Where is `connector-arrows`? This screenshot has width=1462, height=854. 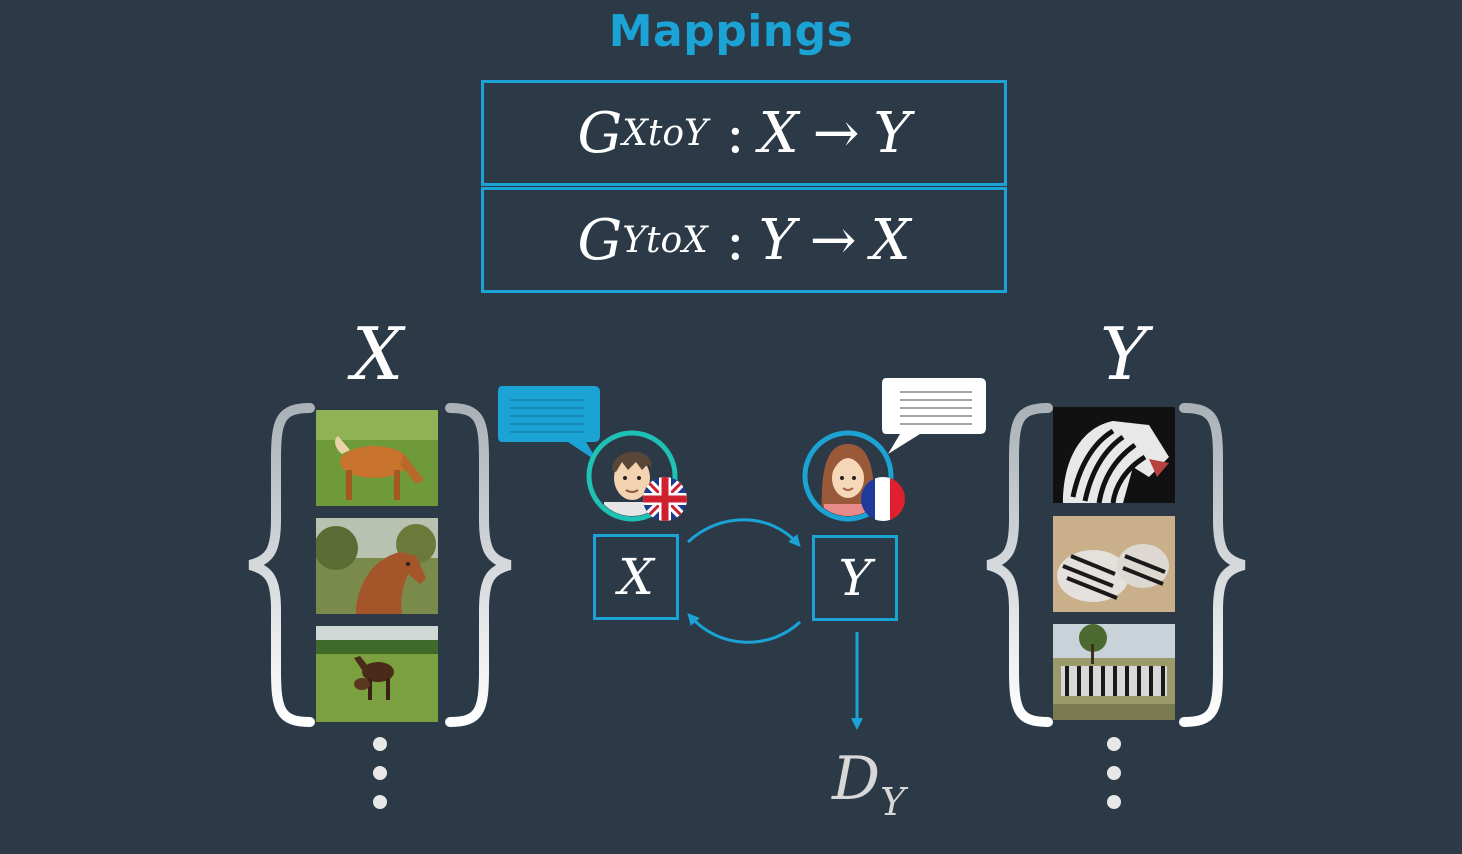 connector-arrows is located at coordinates (774, 624).